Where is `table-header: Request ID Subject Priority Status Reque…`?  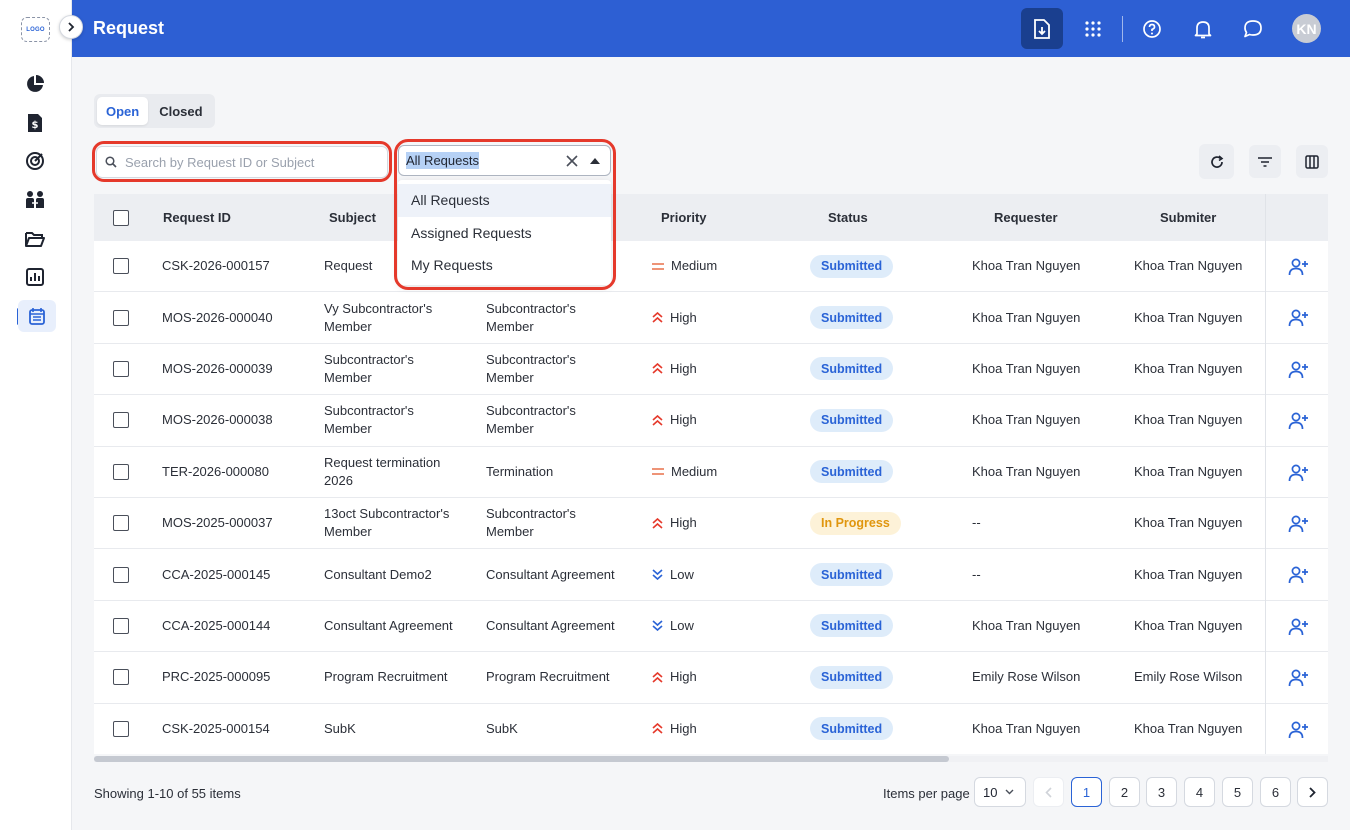 table-header: Request ID Subject Priority Status Reque… is located at coordinates (711, 217).